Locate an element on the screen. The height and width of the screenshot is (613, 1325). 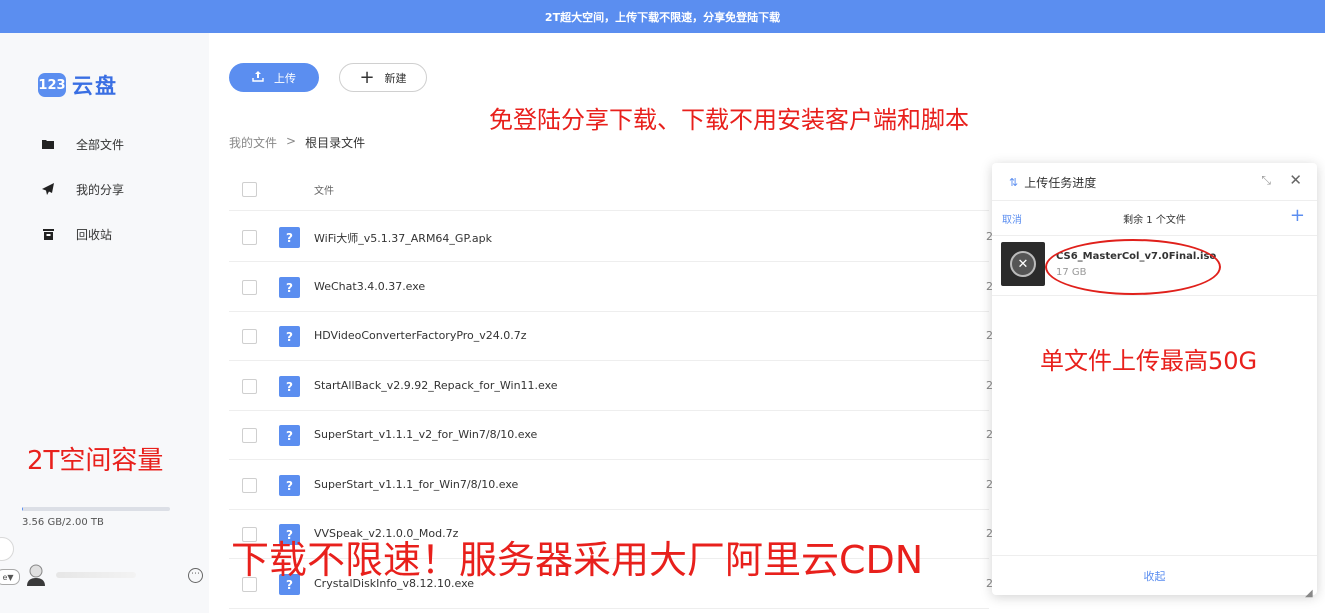
cancel-task-icon: ✕ is located at coordinates (1023, 264).